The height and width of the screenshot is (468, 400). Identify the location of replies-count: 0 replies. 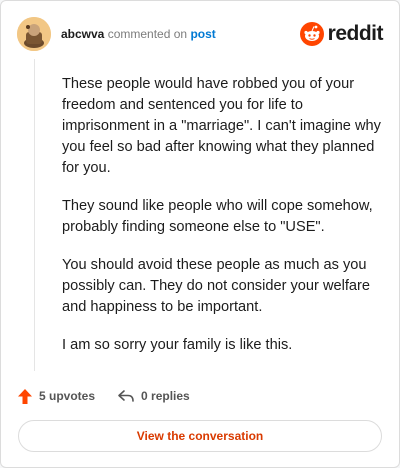
(165, 396).